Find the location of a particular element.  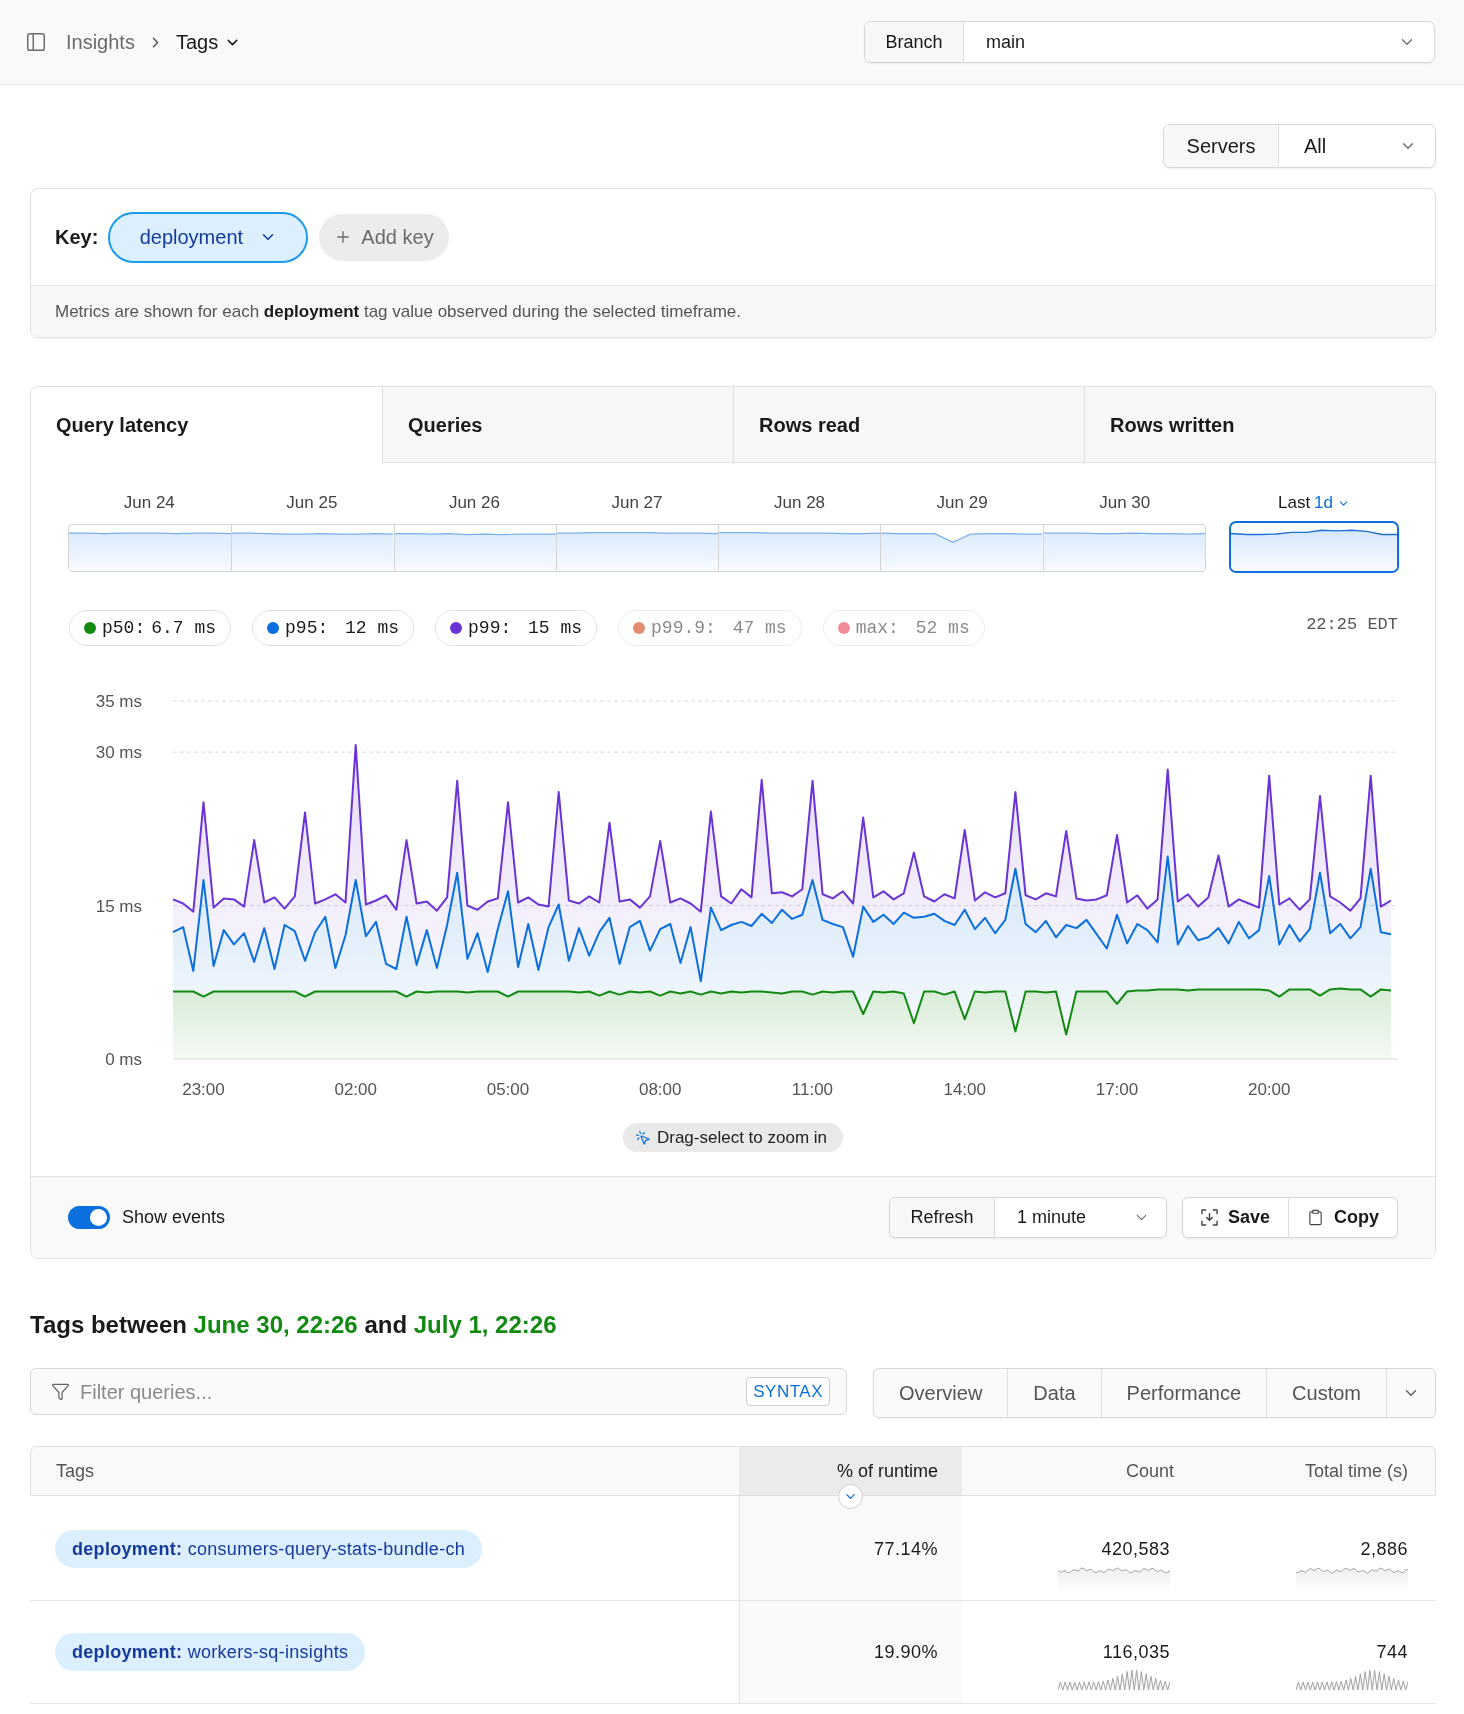

current-page-dropdown: Tags is located at coordinates (208, 42).